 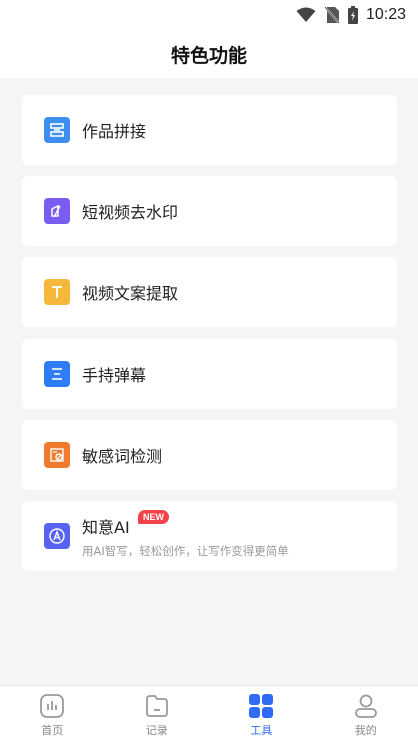 What do you see at coordinates (185, 526) in the screenshot?
I see `ai-title-row: 知意AI` at bounding box center [185, 526].